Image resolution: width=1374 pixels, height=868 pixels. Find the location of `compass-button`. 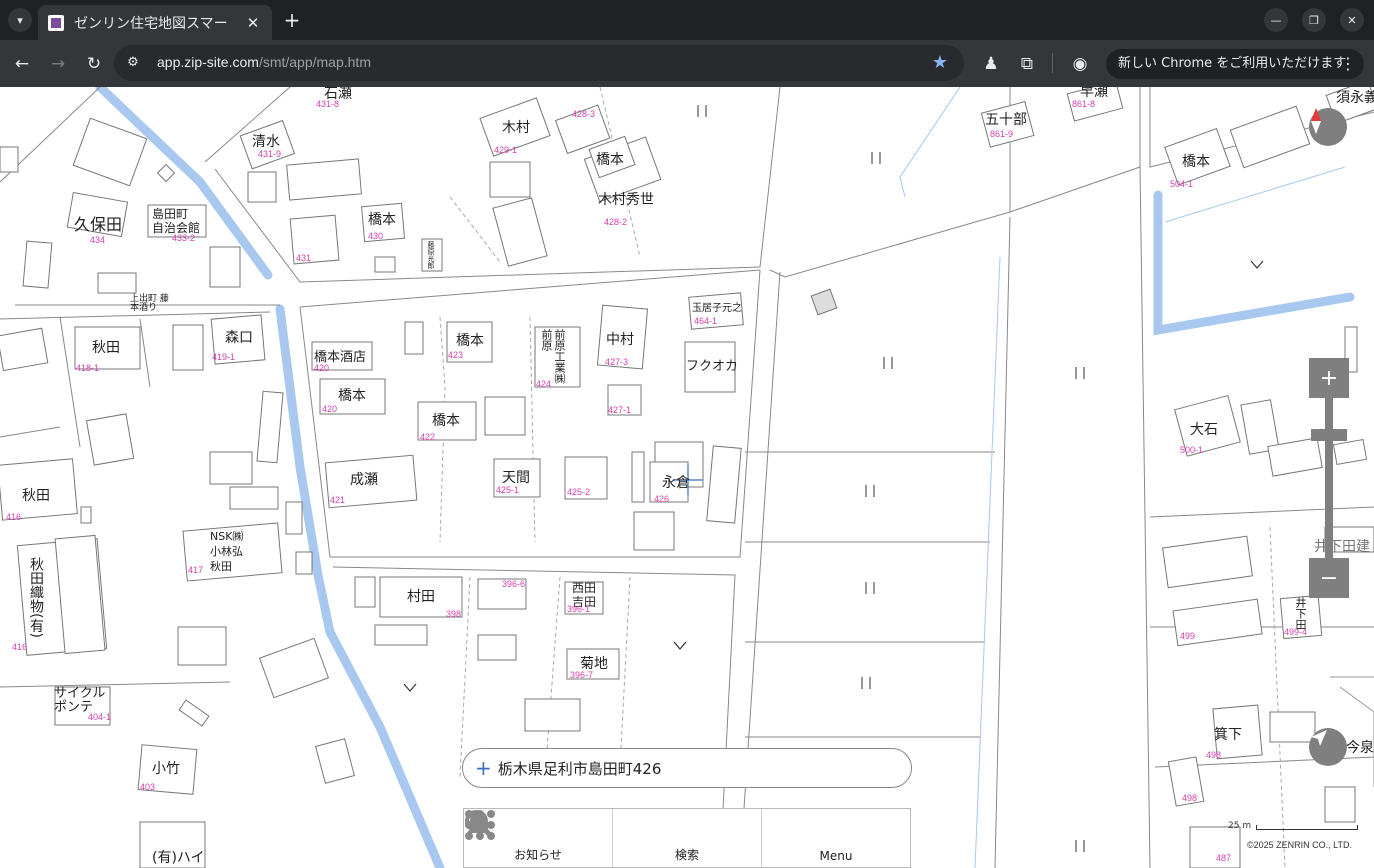

compass-button is located at coordinates (1328, 127).